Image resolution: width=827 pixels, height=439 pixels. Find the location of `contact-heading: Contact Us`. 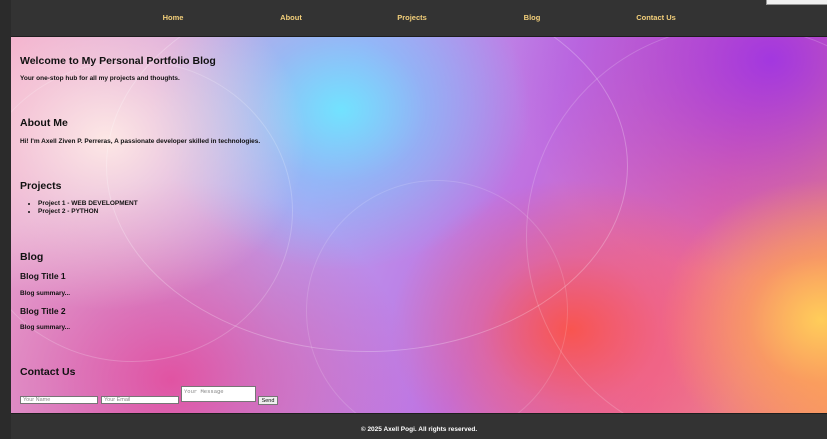

contact-heading: Contact Us is located at coordinates (48, 372).